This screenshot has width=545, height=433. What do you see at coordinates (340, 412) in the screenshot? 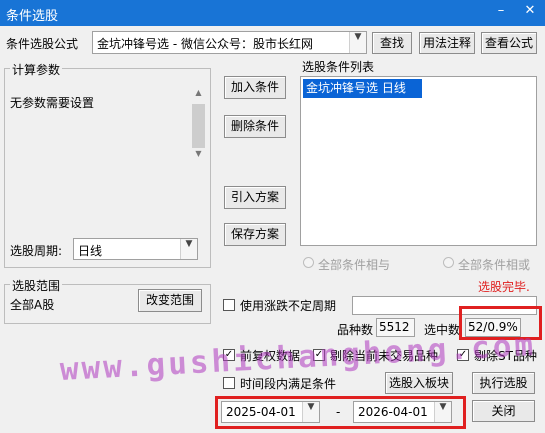
I see `highlight-box-dates` at bounding box center [340, 412].